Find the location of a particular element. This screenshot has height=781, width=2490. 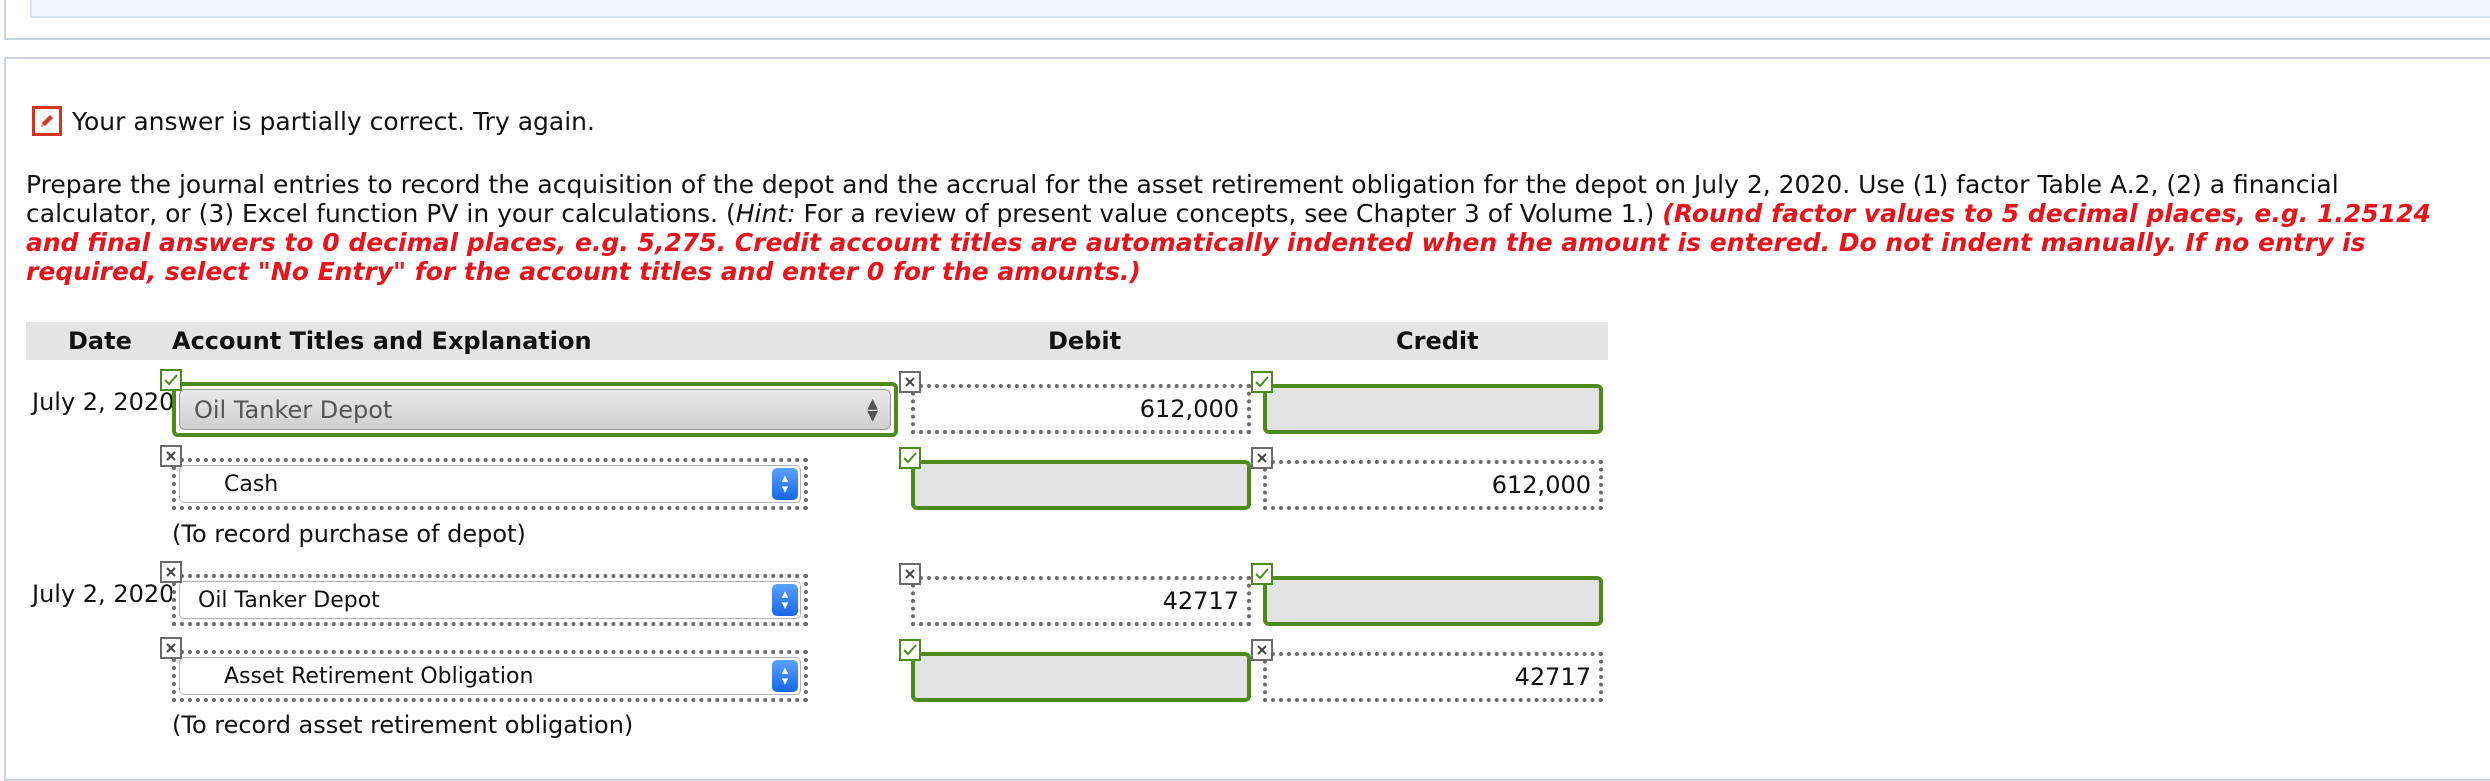

entry-1-line-1-debit-input: 612,000 is located at coordinates (1081, 409).